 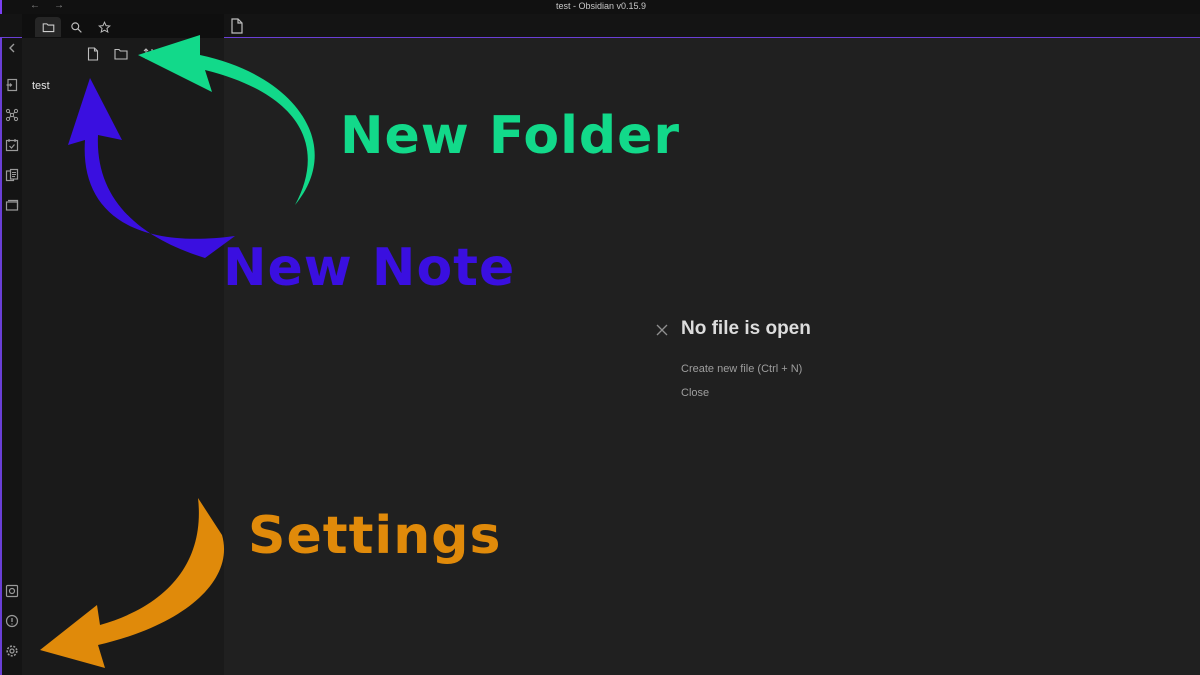 I want to click on new-folder-annotation: New Folder, so click(x=510, y=136).